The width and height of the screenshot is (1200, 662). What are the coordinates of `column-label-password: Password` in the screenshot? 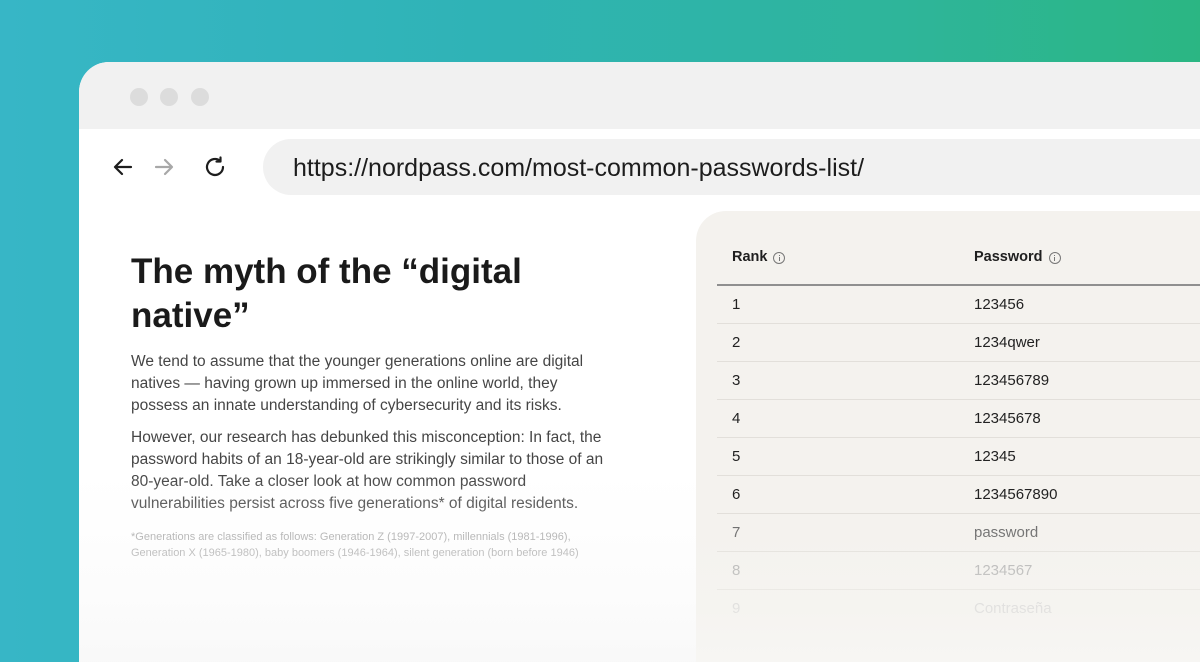 It's located at (1008, 257).